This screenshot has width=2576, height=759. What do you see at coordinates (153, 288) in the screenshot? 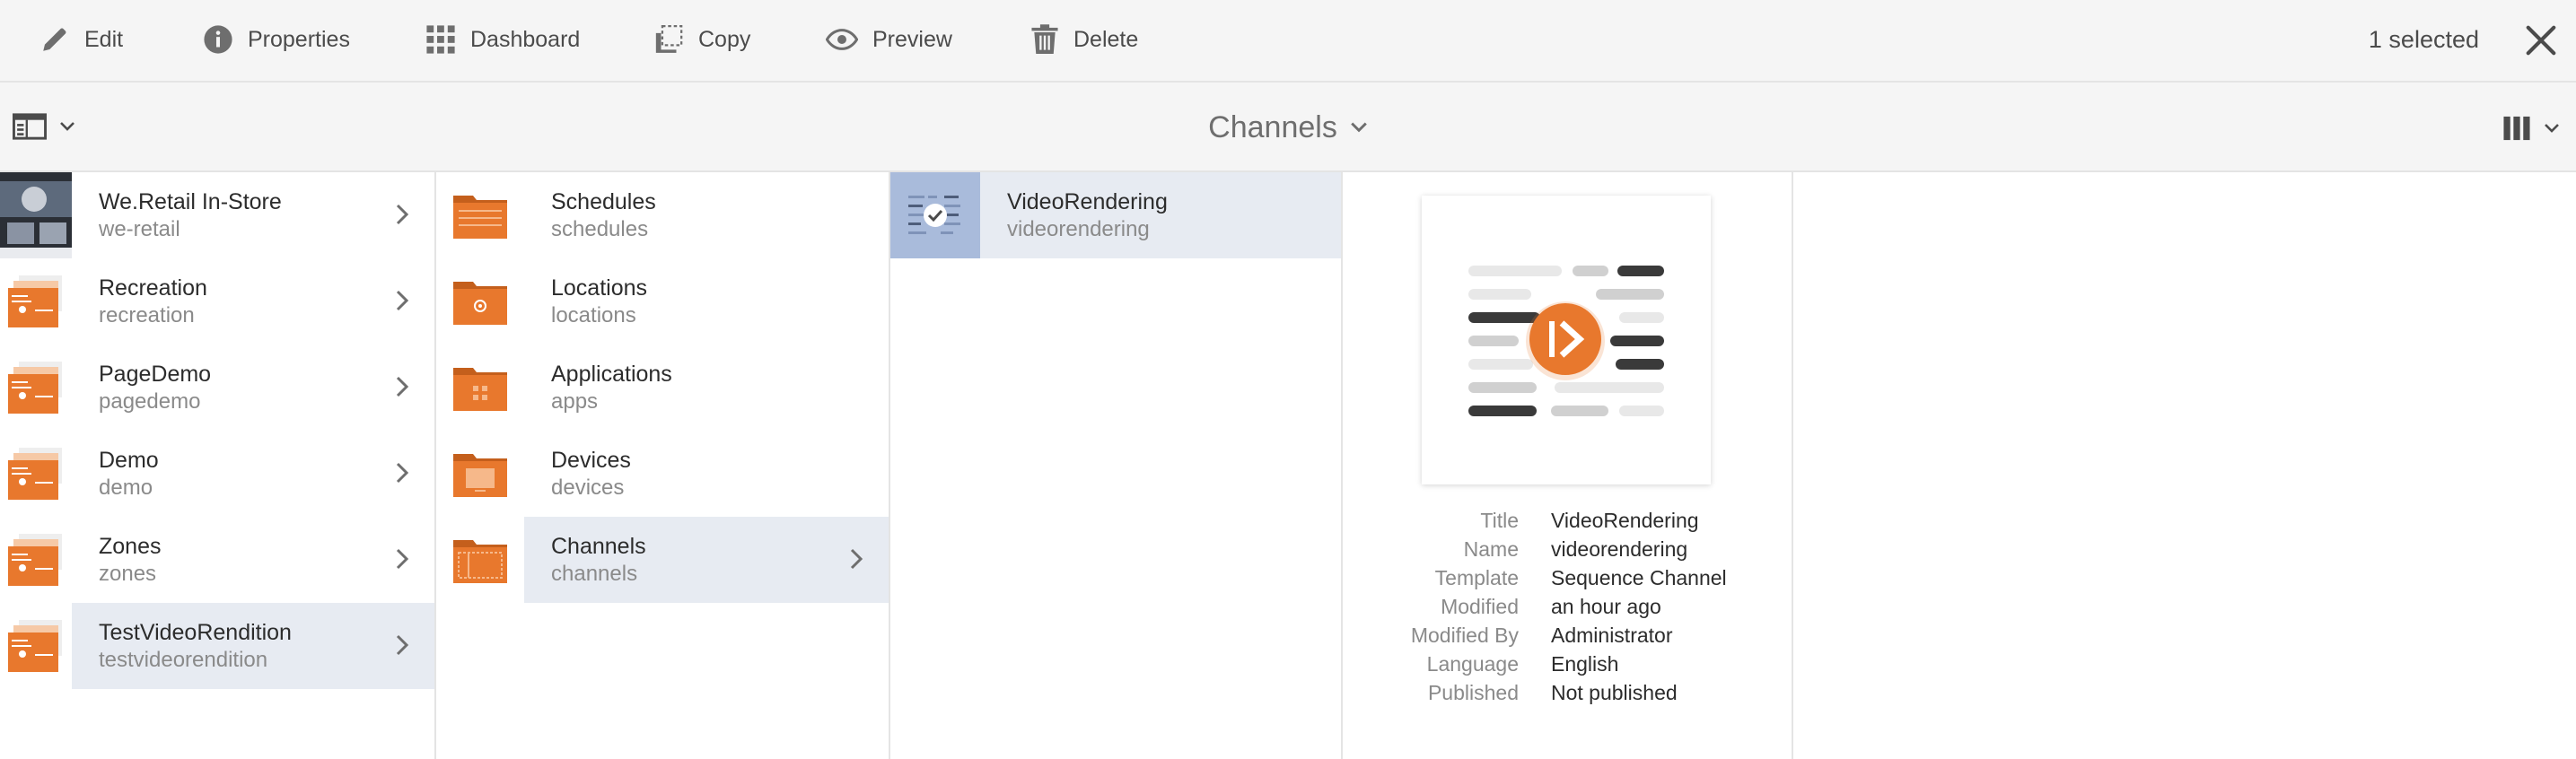
I see `item-title: Recreation` at bounding box center [153, 288].